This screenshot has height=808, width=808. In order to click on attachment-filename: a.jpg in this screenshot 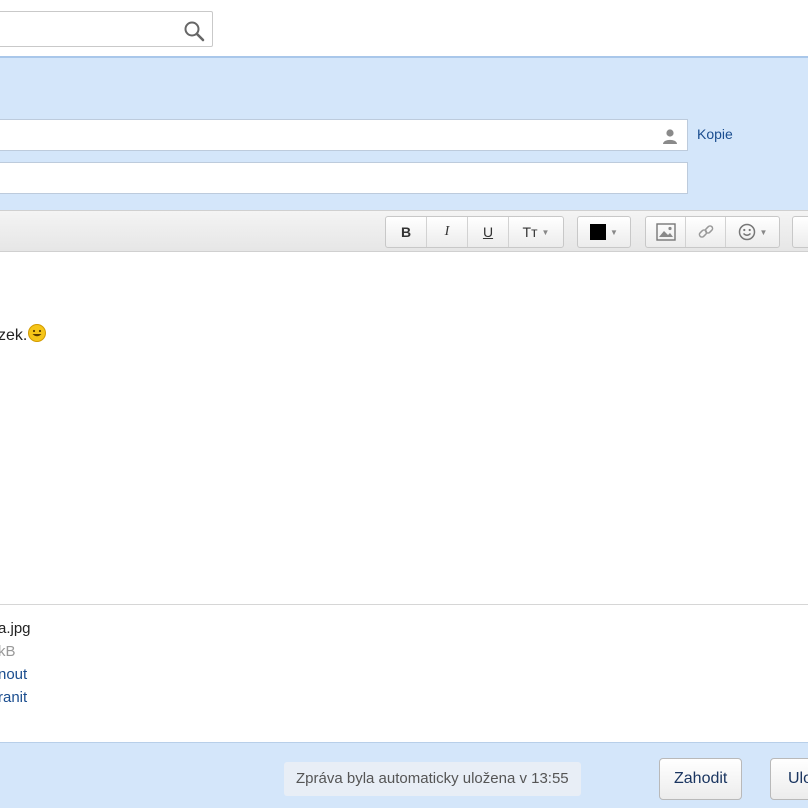, I will do `click(15, 628)`.